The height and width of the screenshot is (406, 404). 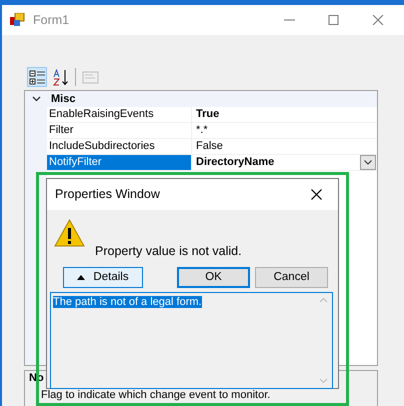 What do you see at coordinates (119, 115) in the screenshot?
I see `property-name: EnableRaisingEvents` at bounding box center [119, 115].